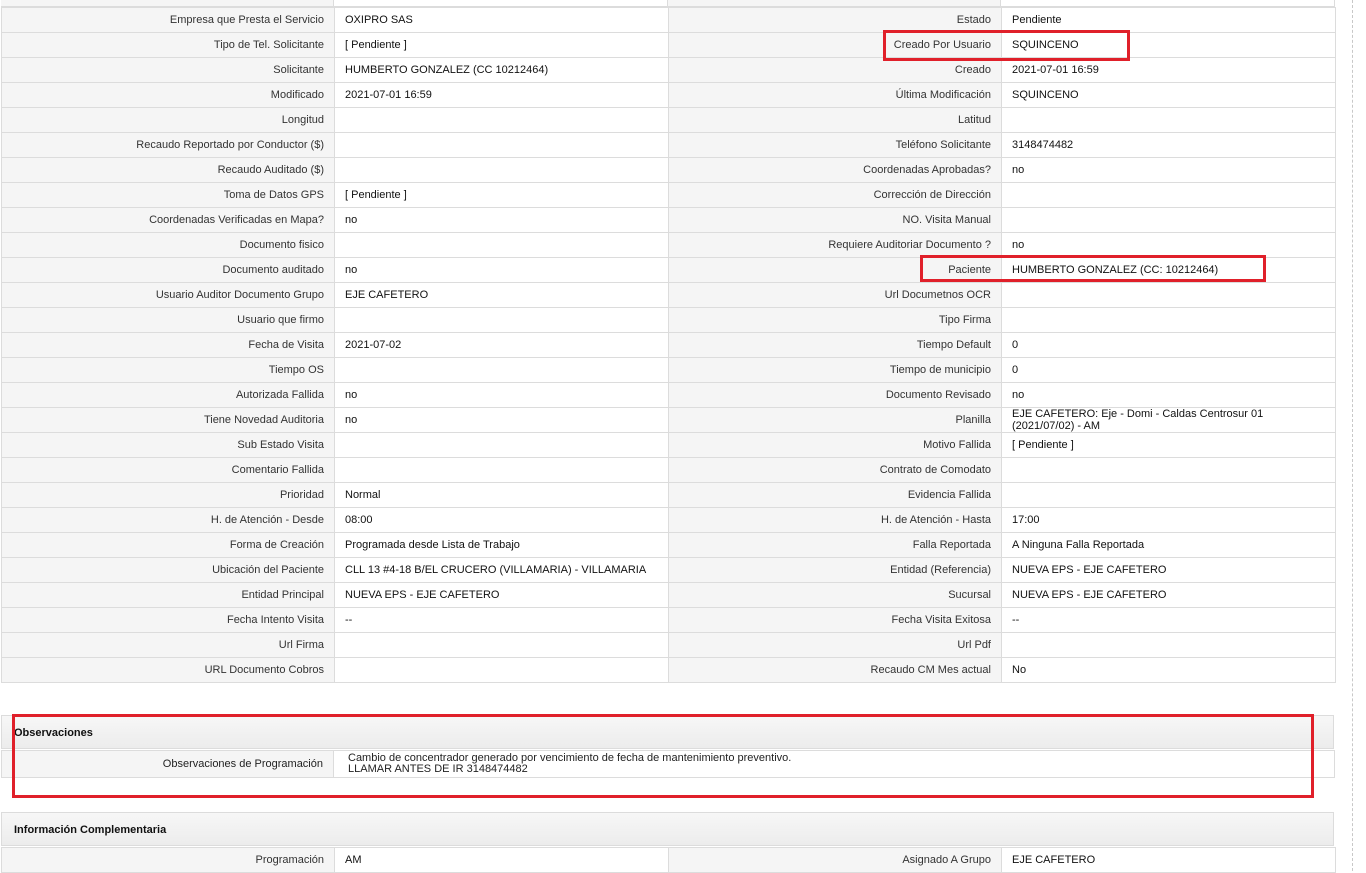 The width and height of the screenshot is (1366, 873). Describe the element at coordinates (835, 20) in the screenshot. I see `field-label-estado: Estado` at that location.